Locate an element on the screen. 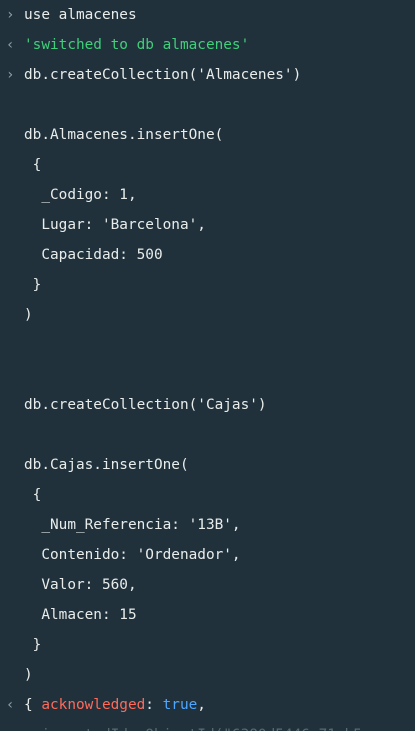 The image size is (415, 731). result-line: ‹ { acknowledged: true, is located at coordinates (103, 705).